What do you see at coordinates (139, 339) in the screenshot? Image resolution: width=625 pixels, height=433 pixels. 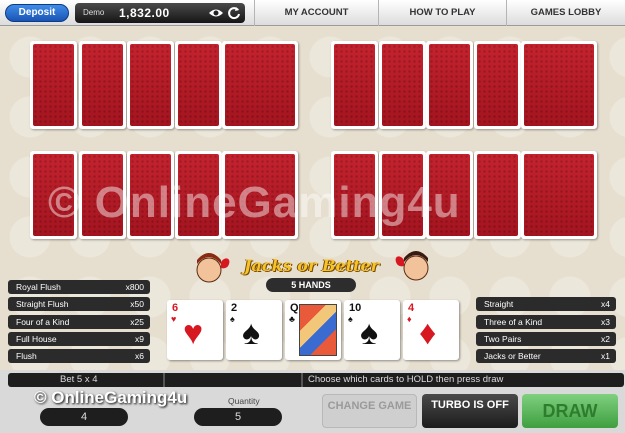 I see `paytable-multiplier: x9` at bounding box center [139, 339].